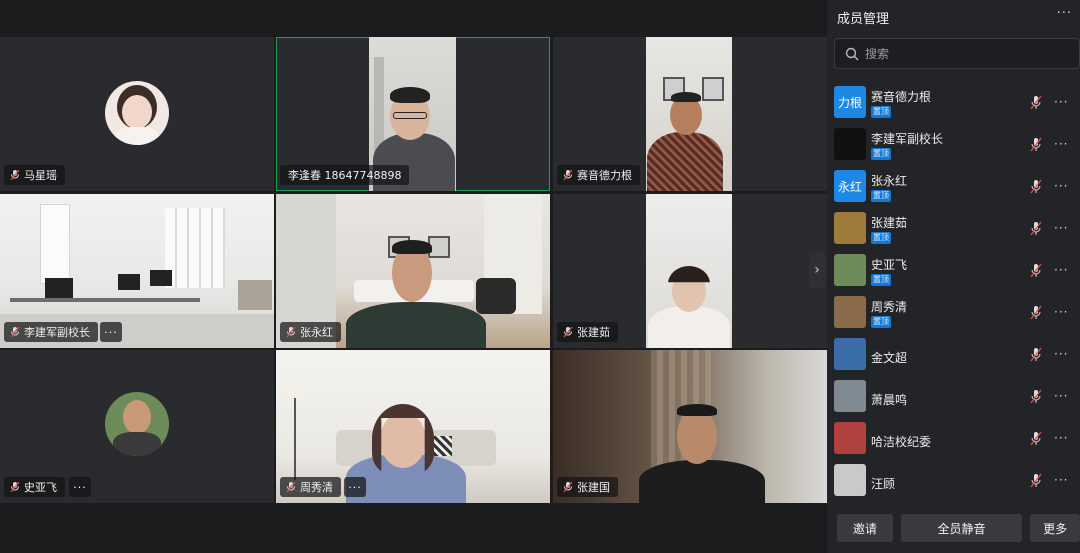 The image size is (1080, 553). Describe the element at coordinates (889, 400) in the screenshot. I see `member-name: 萧晨鸣` at that location.